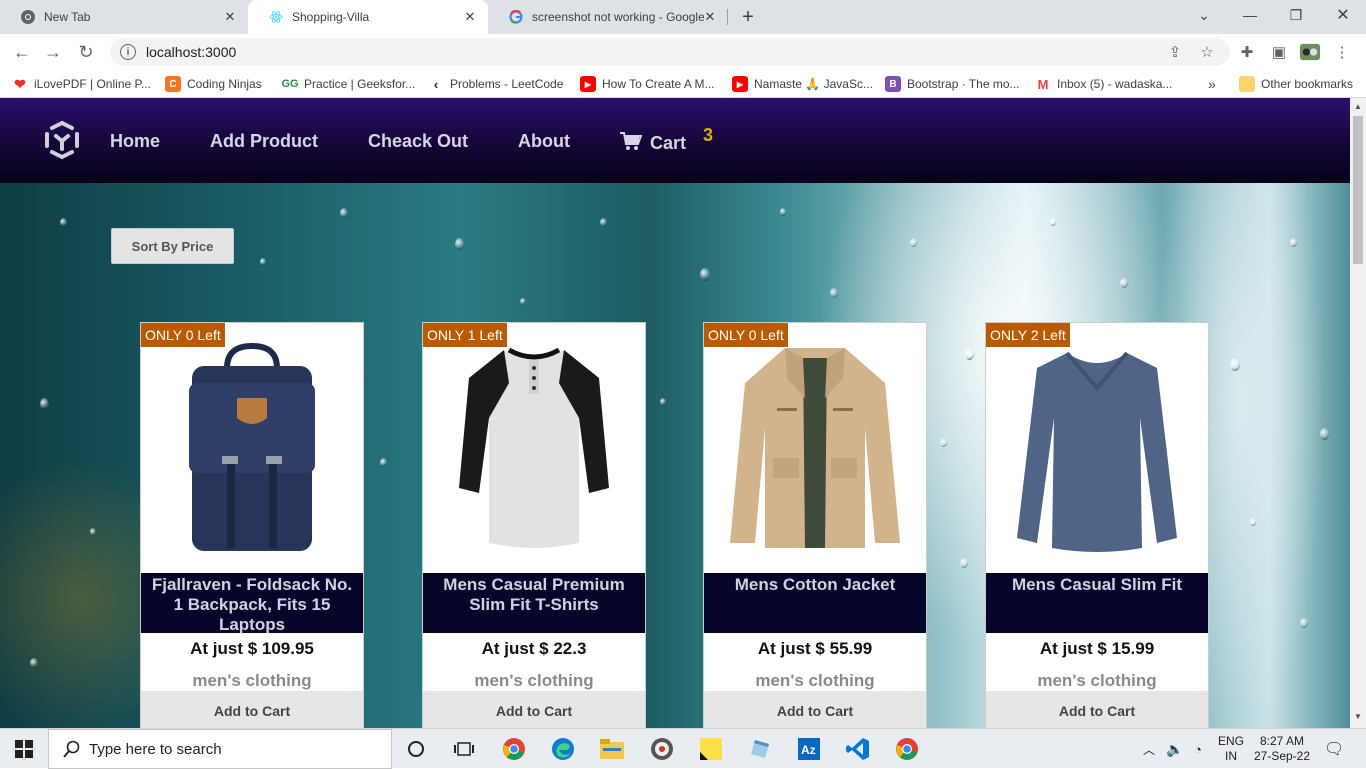 The image size is (1366, 769). What do you see at coordinates (1097, 648) in the screenshot?
I see `product-price: At just $ 15.99` at bounding box center [1097, 648].